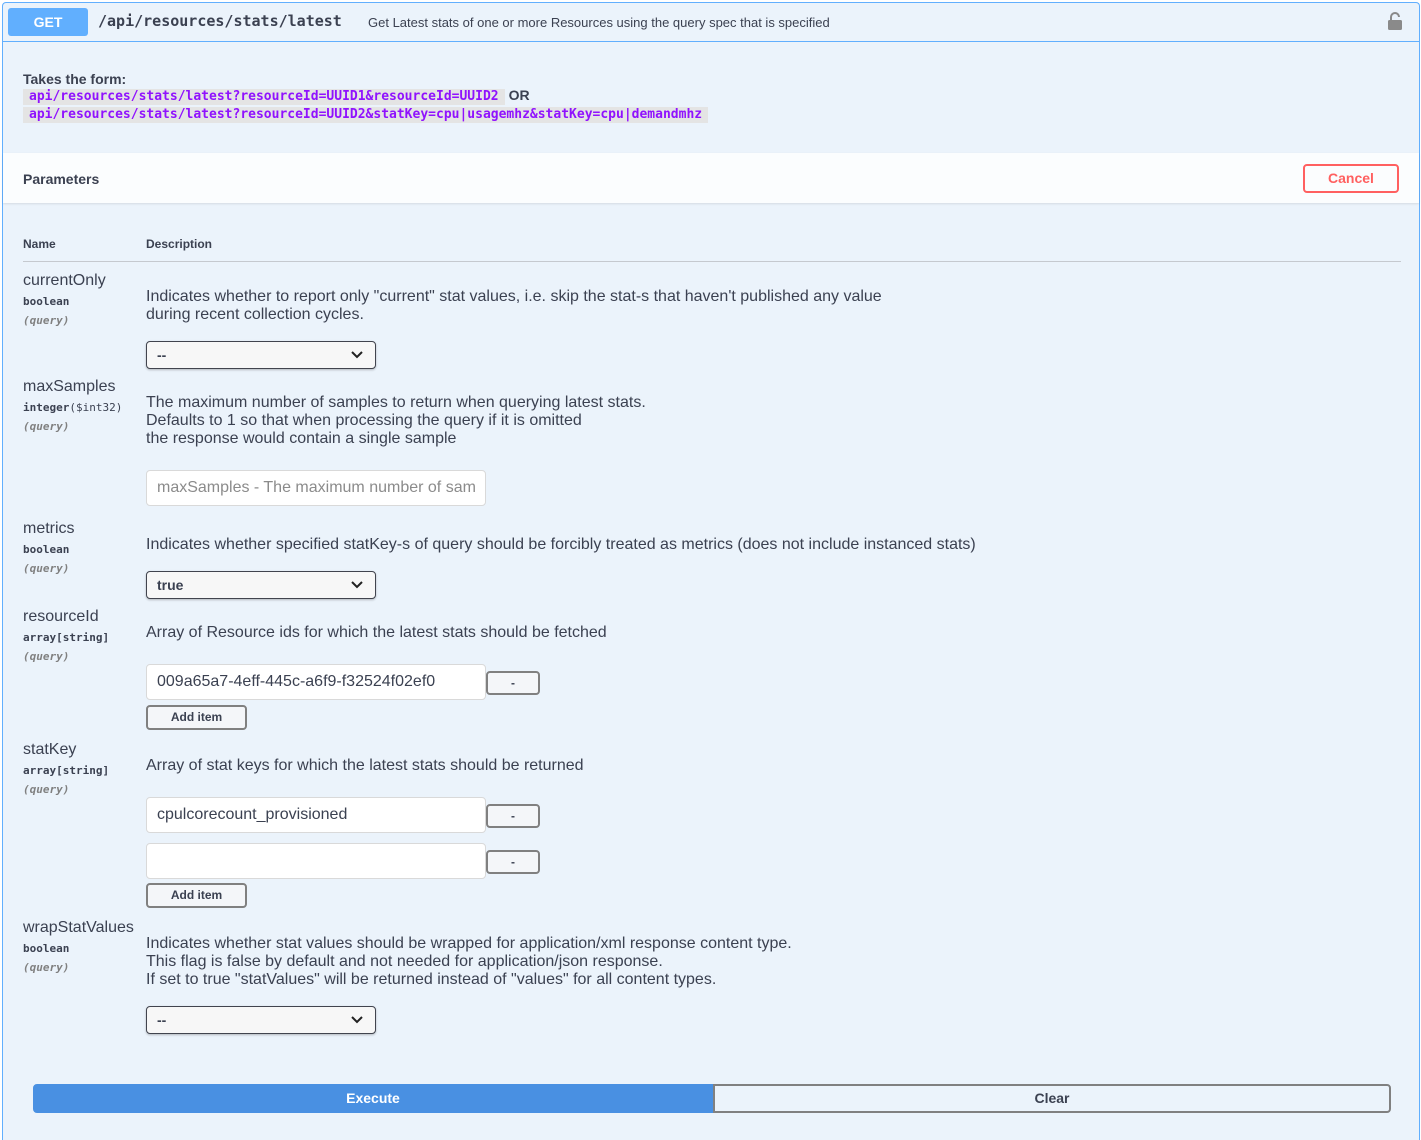 This screenshot has height=1140, width=1421. I want to click on param-in-metrics: (query), so click(46, 568).